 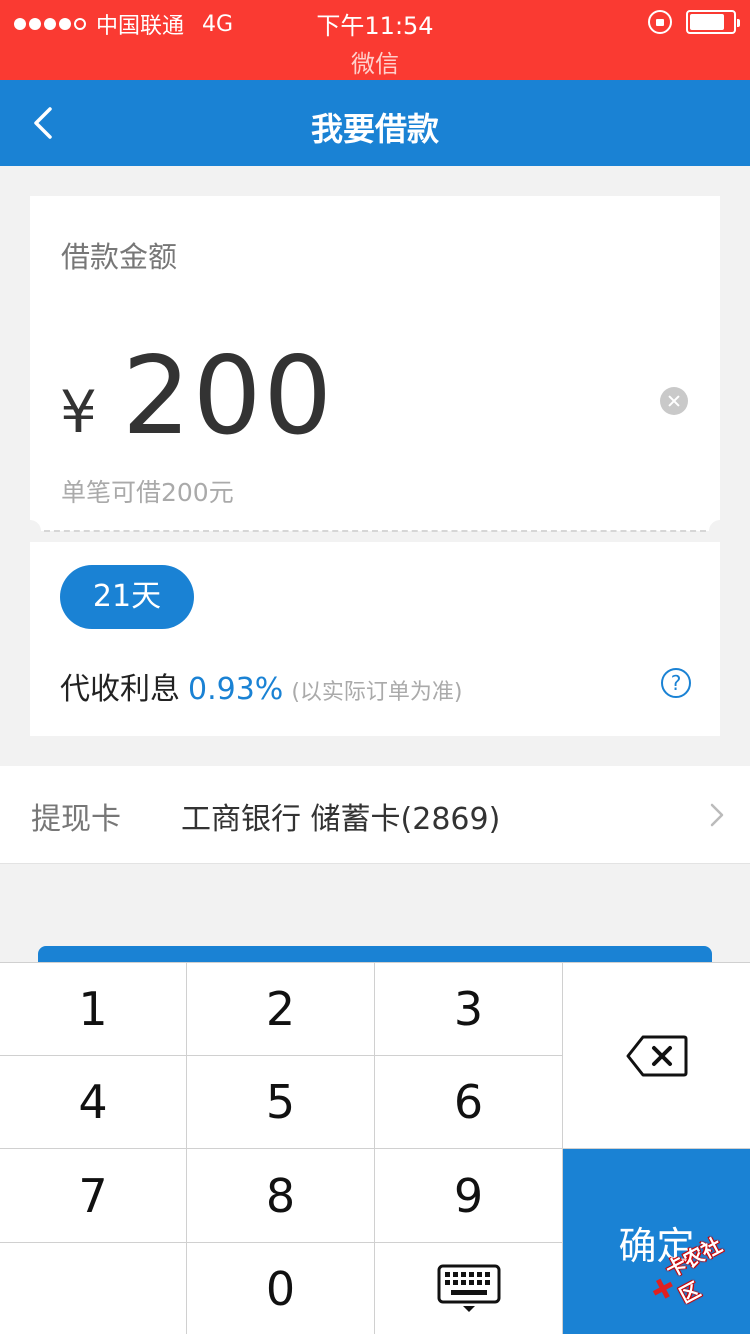 I want to click on key-0: 0, so click(x=281, y=1288).